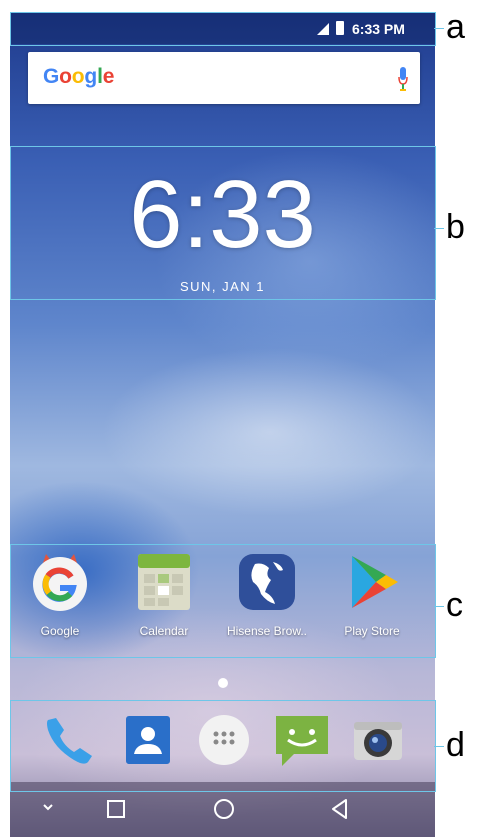  Describe the element at coordinates (454, 605) in the screenshot. I see `callout-label-c: c` at that location.